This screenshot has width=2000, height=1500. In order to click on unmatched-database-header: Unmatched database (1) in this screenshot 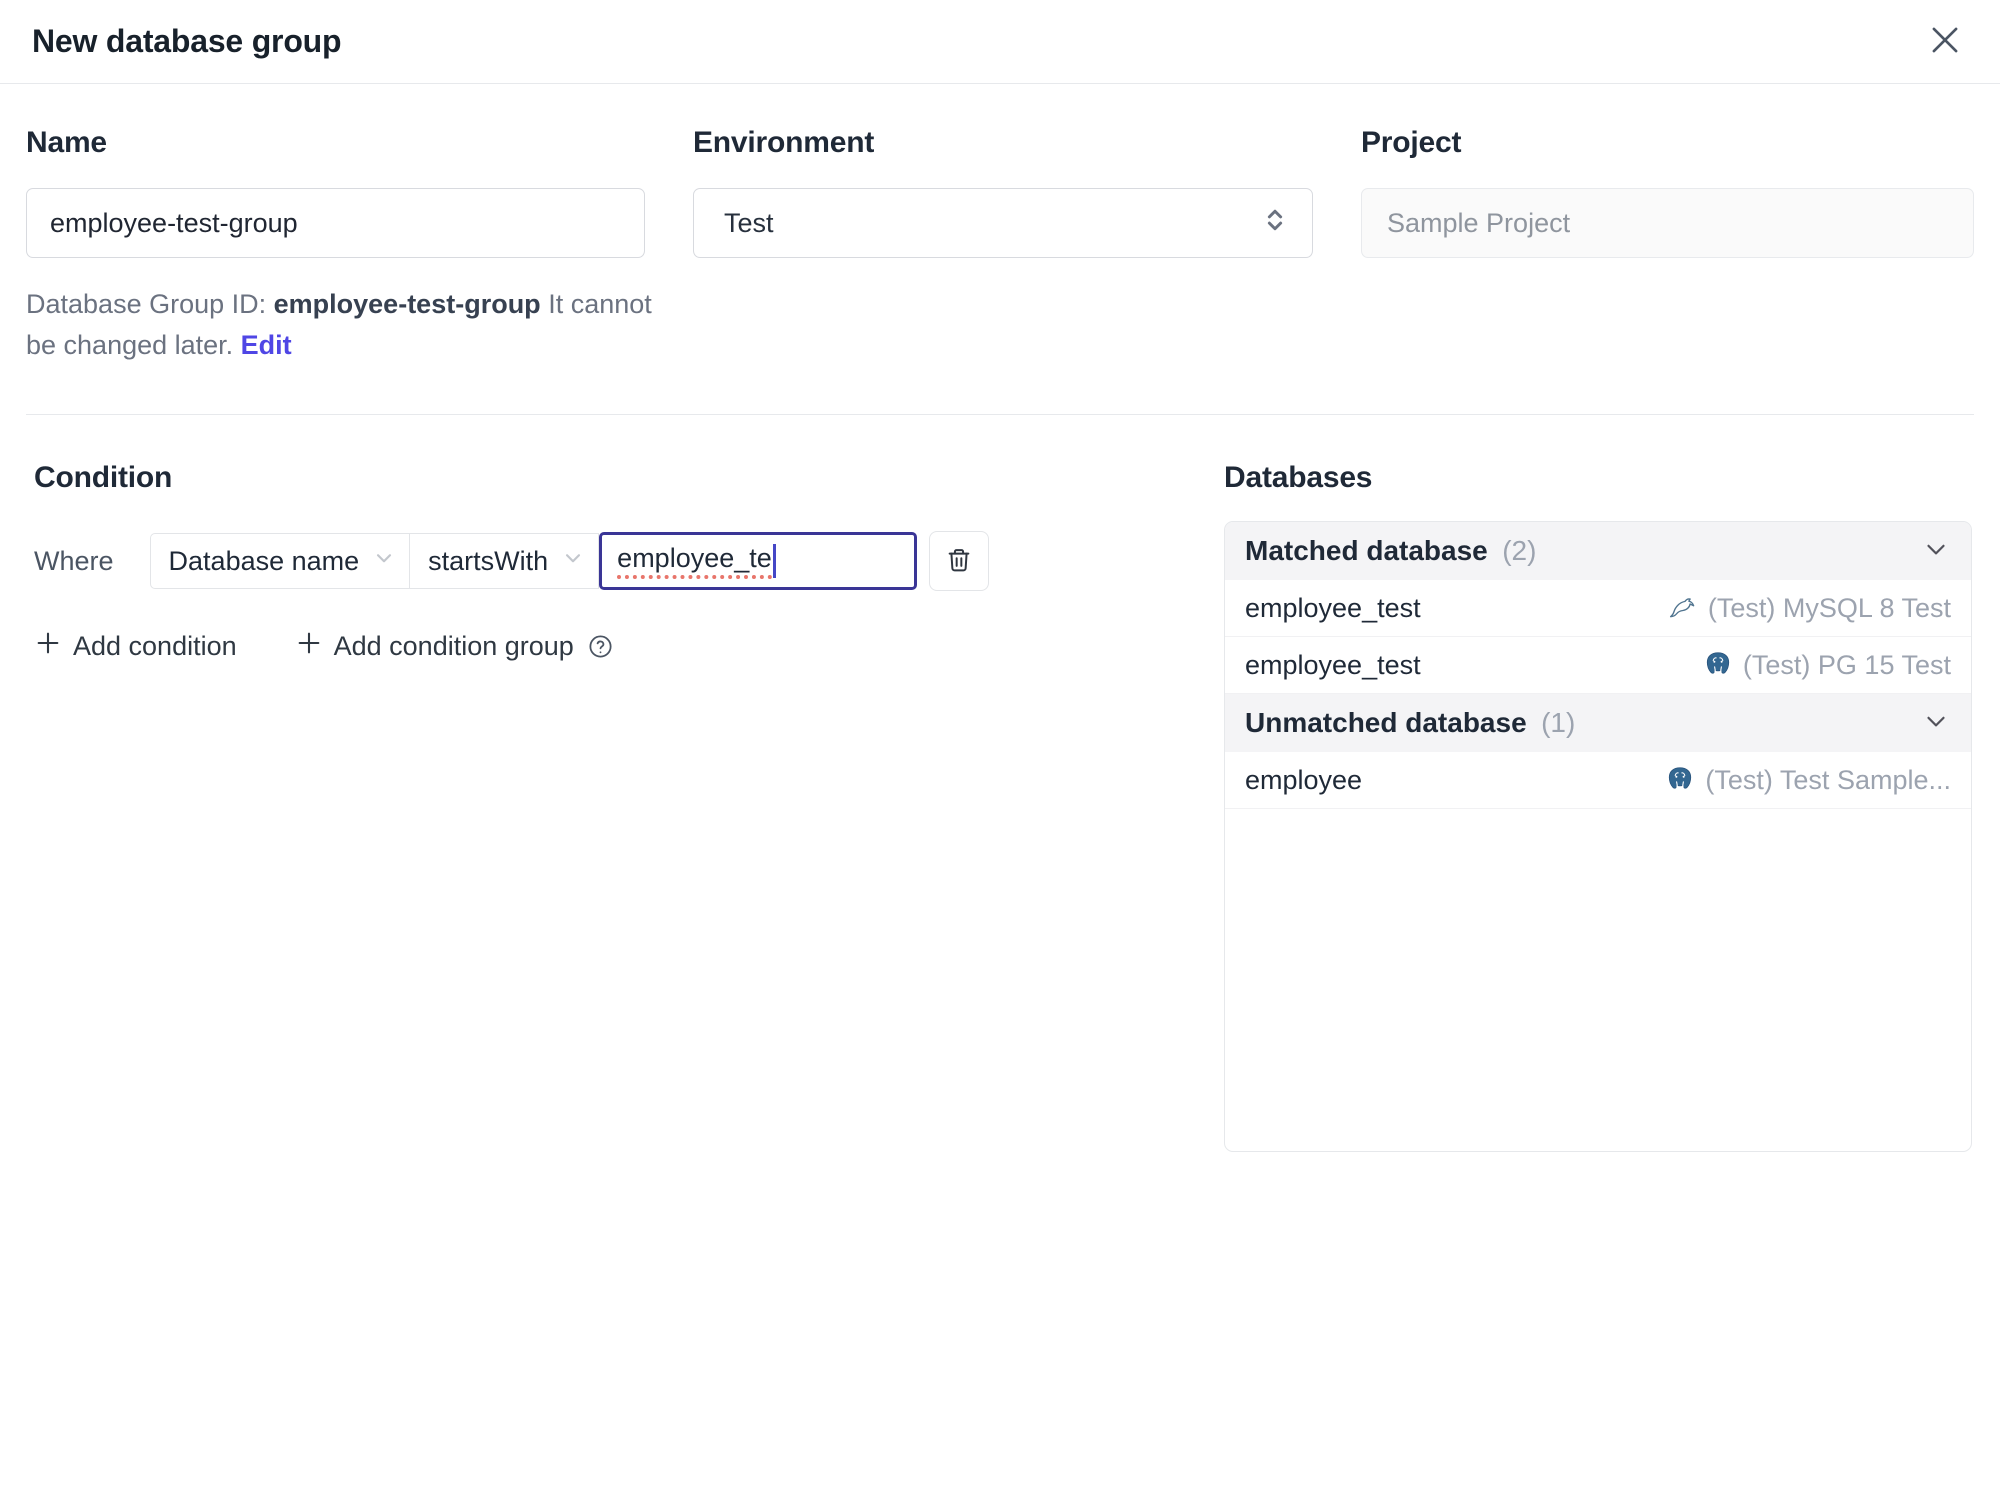, I will do `click(1598, 723)`.